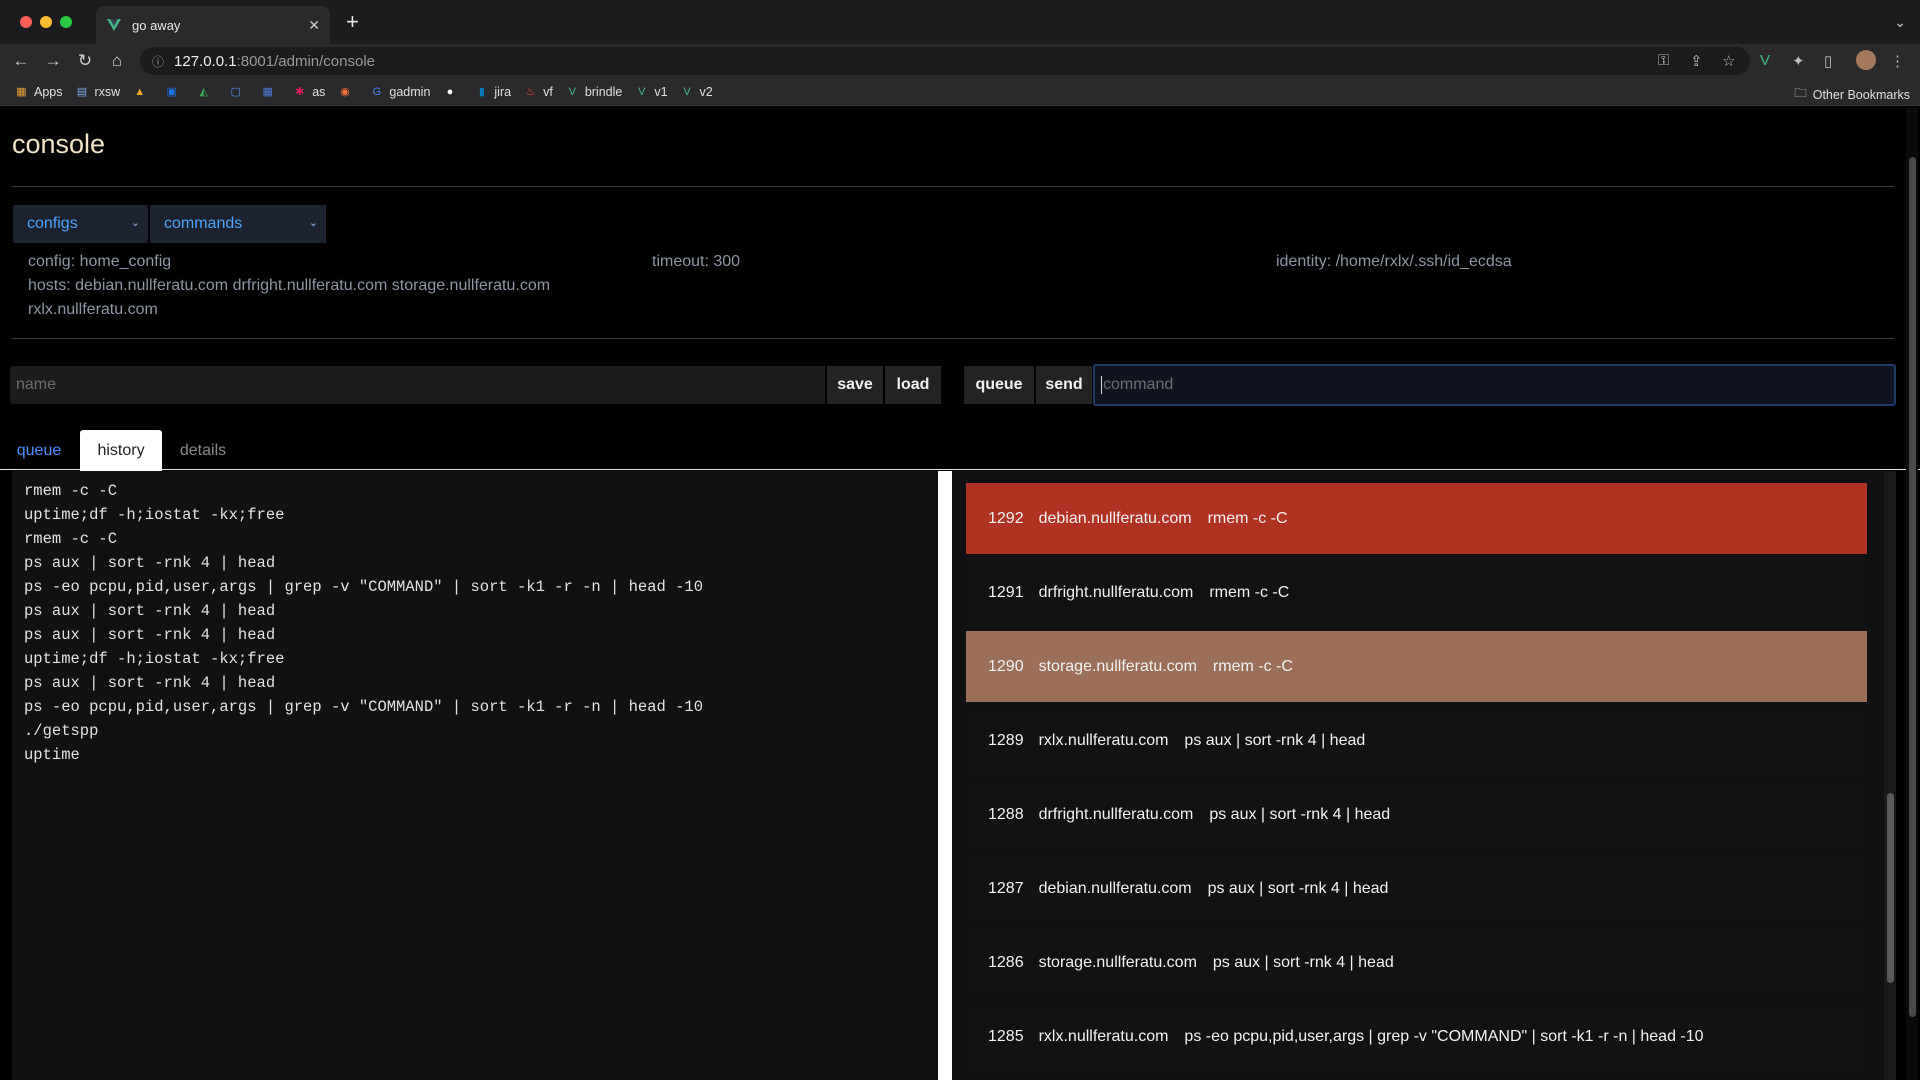 The width and height of the screenshot is (1920, 1080). Describe the element at coordinates (1897, 61) in the screenshot. I see `browser-menu-icon: ⋮` at that location.